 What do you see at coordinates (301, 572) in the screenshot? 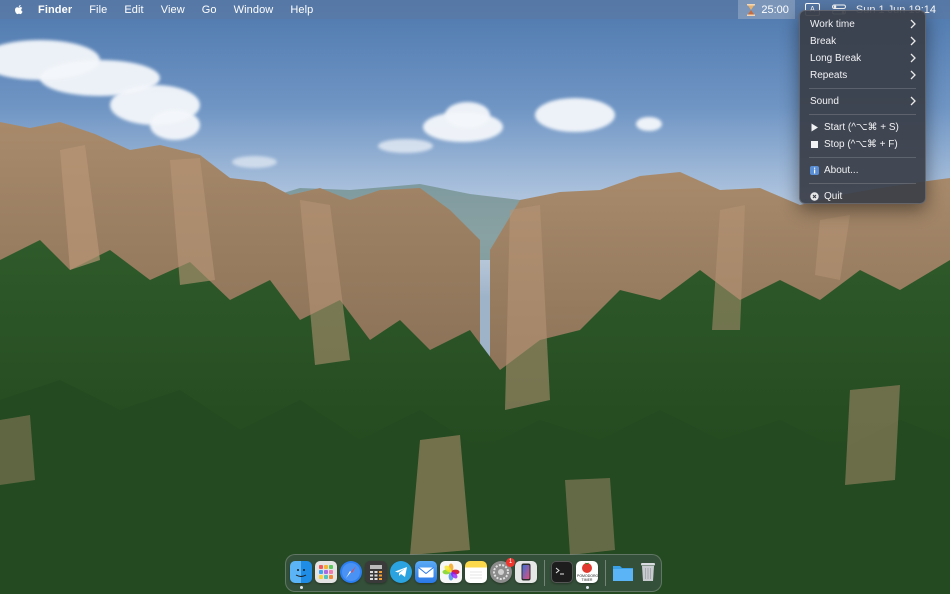
I see `finder-icon` at bounding box center [301, 572].